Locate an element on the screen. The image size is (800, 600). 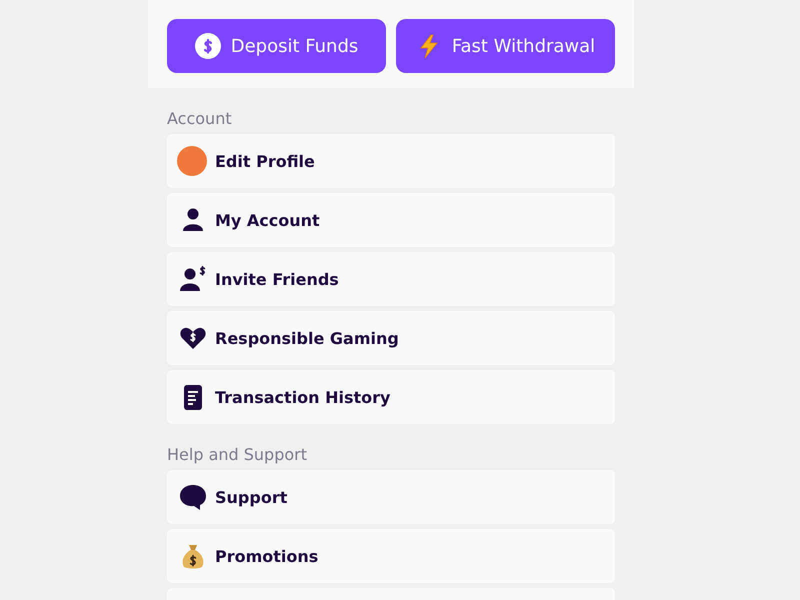
menu-item: Transaction History is located at coordinates (391, 397).